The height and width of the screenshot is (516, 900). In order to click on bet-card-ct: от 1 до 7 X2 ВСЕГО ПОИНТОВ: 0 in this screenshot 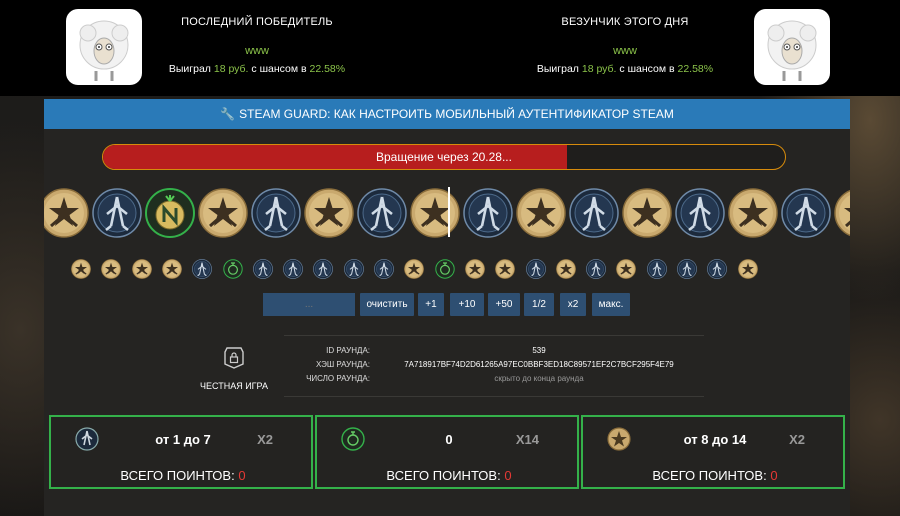, I will do `click(181, 452)`.